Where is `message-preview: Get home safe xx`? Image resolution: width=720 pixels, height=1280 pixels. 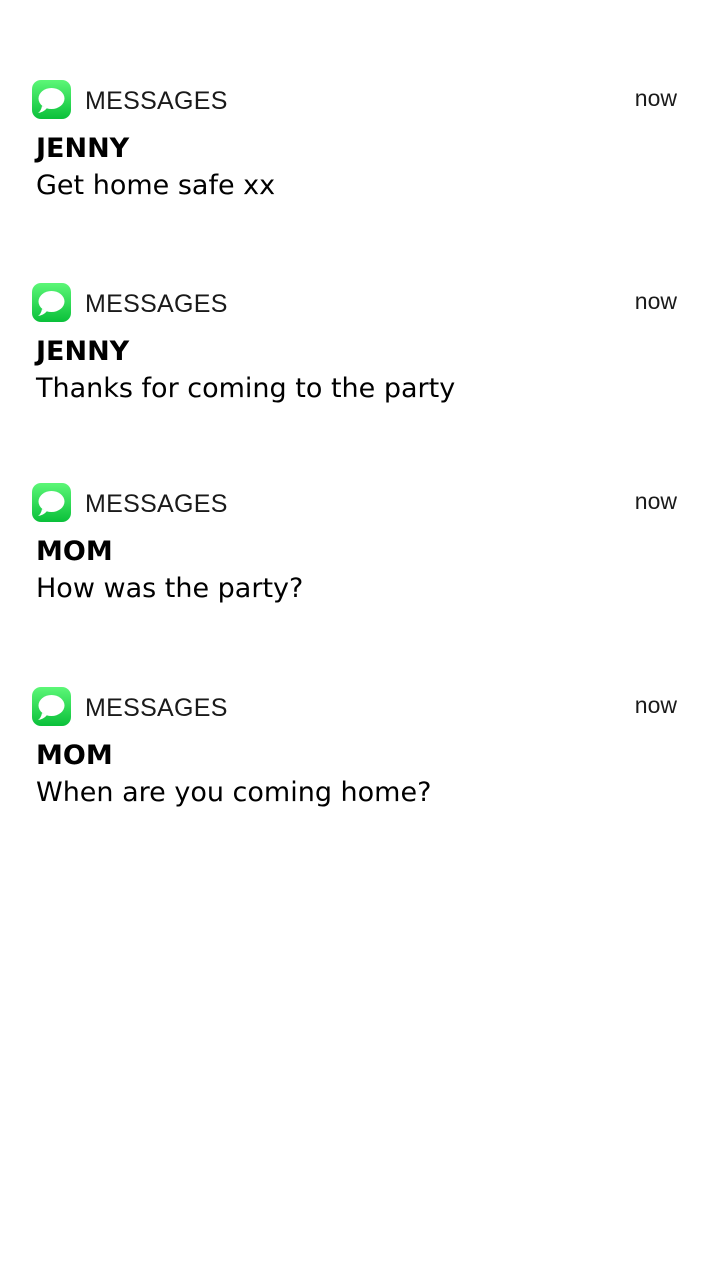 message-preview: Get home safe xx is located at coordinates (156, 185).